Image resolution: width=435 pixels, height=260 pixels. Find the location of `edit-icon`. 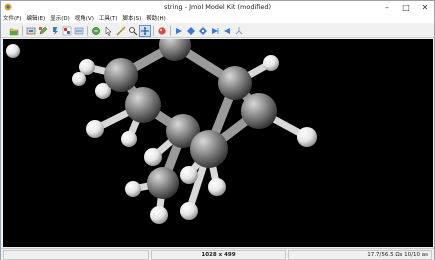

edit-icon is located at coordinates (43, 31).